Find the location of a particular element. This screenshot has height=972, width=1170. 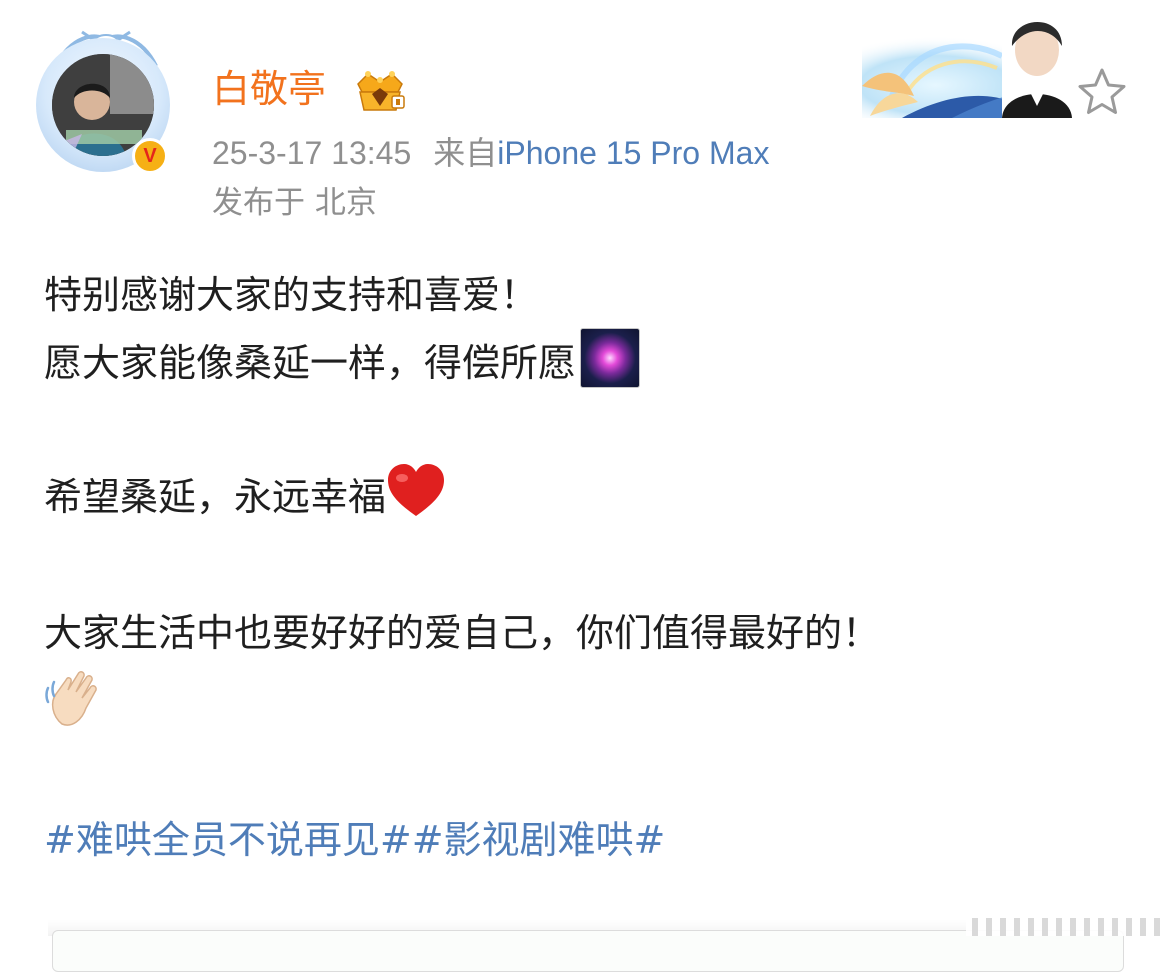

post-text-line: 希望桑延，永远幸福 is located at coordinates (462, 497).